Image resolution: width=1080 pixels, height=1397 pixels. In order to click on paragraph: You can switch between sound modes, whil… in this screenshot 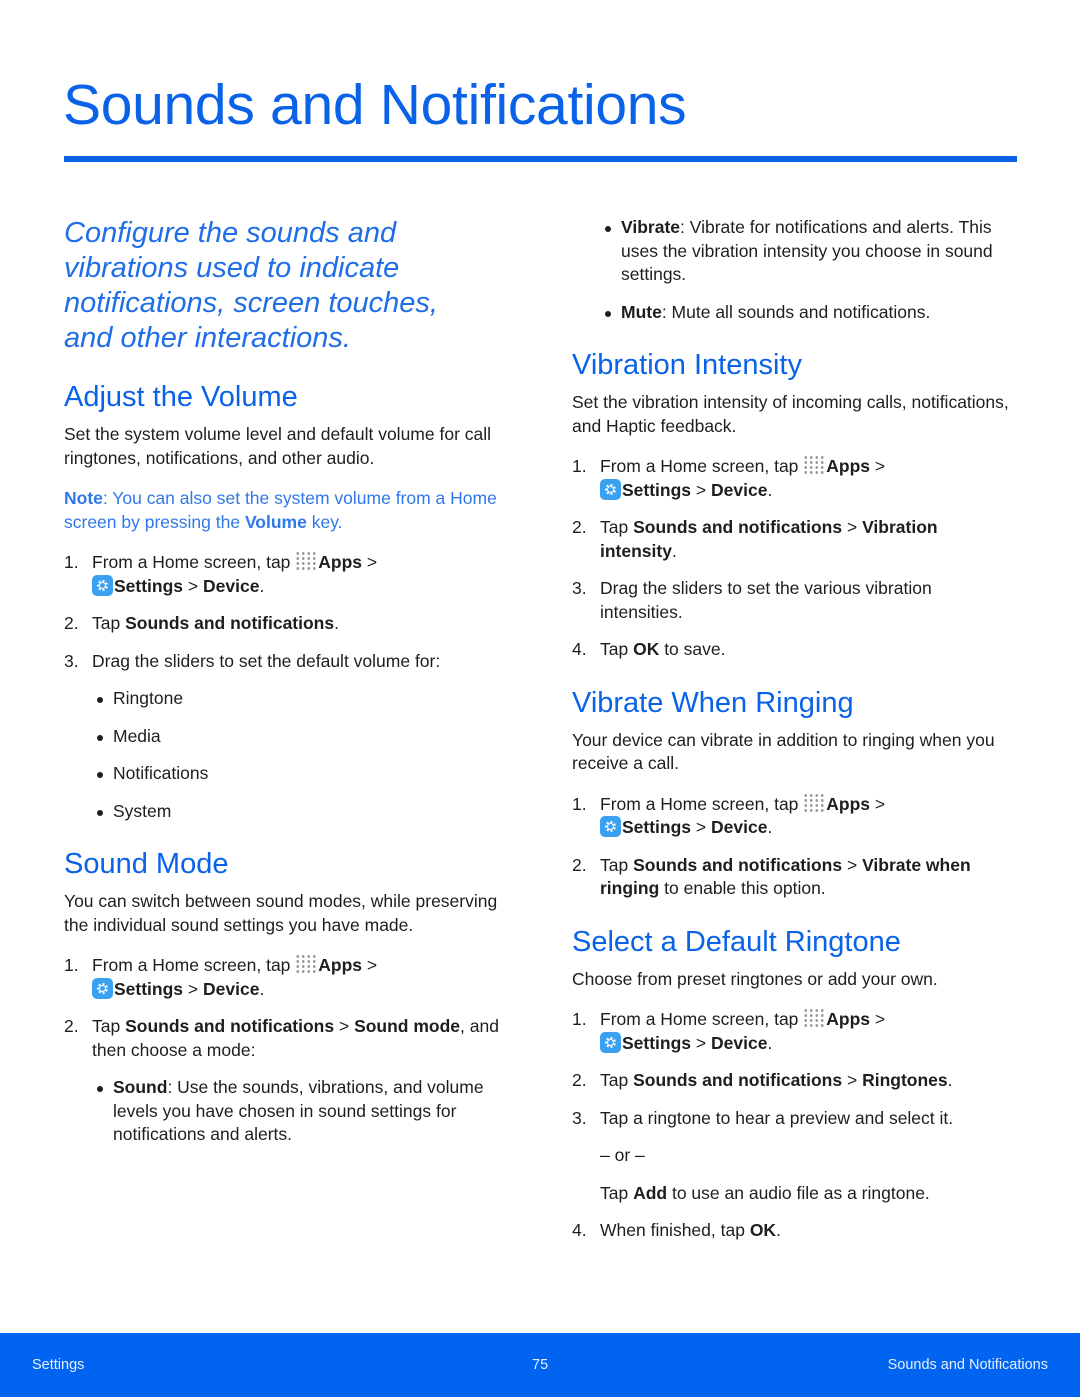, I will do `click(284, 913)`.